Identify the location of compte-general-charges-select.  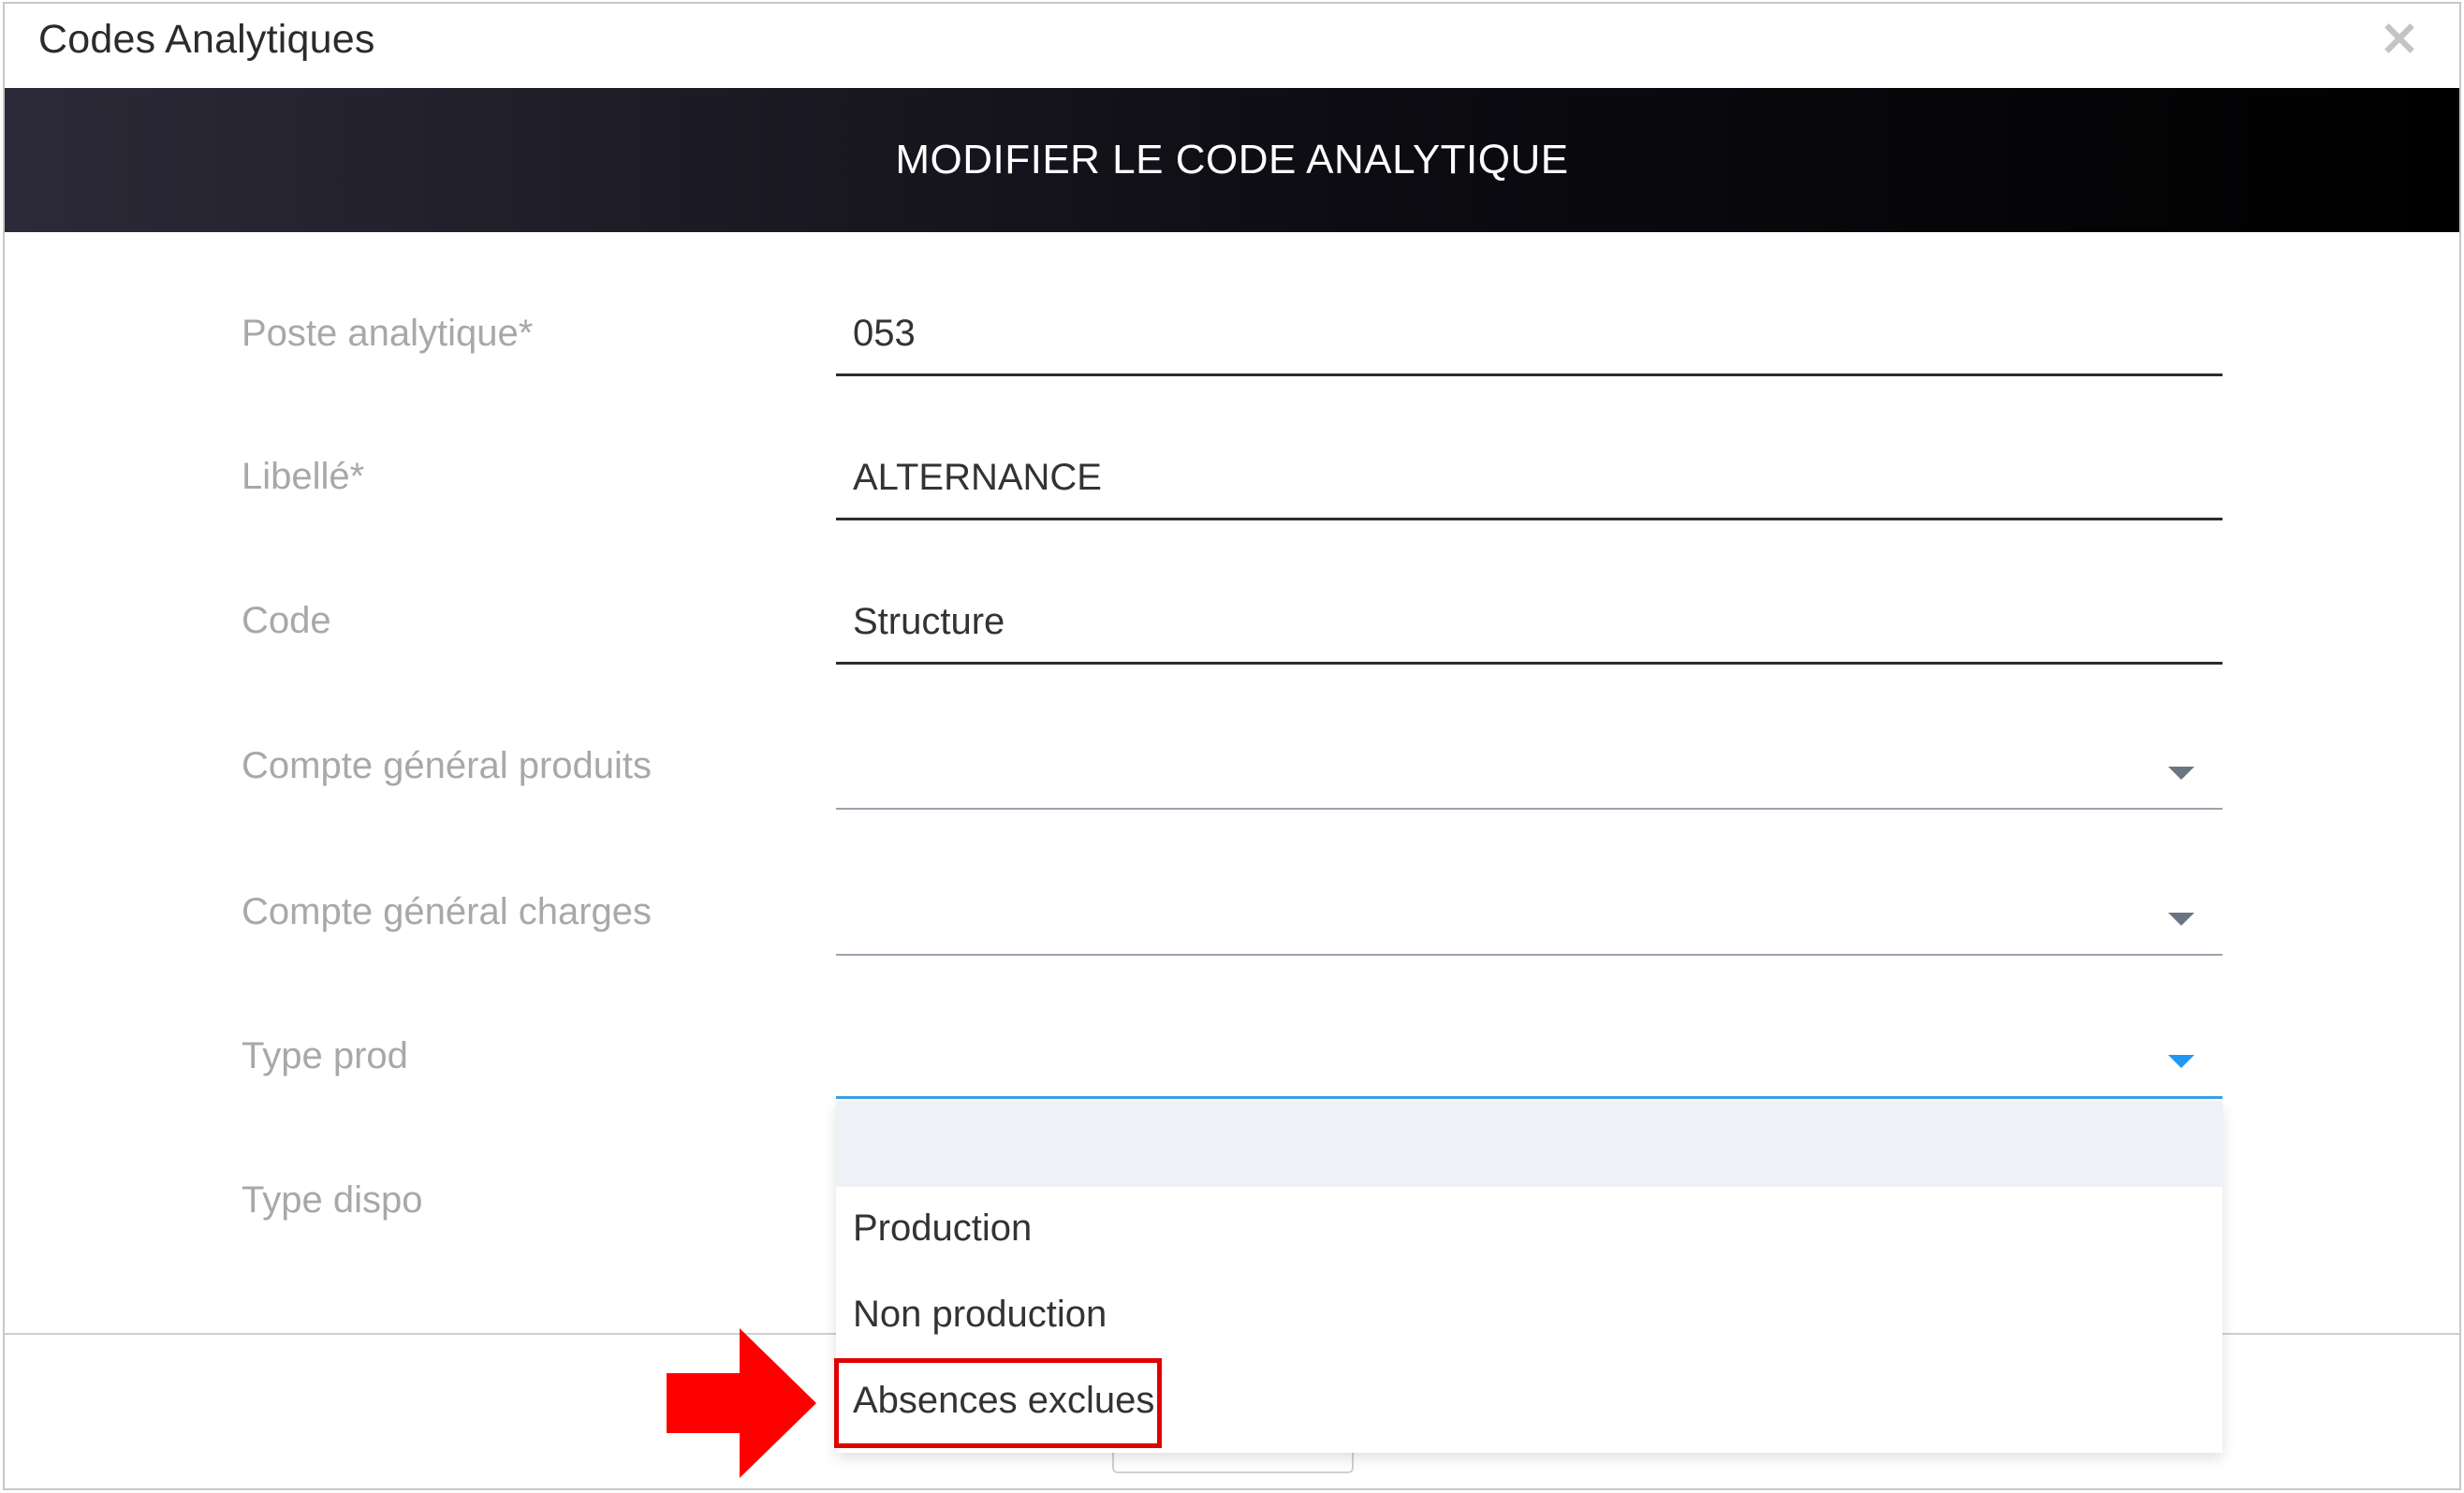
(1529, 918).